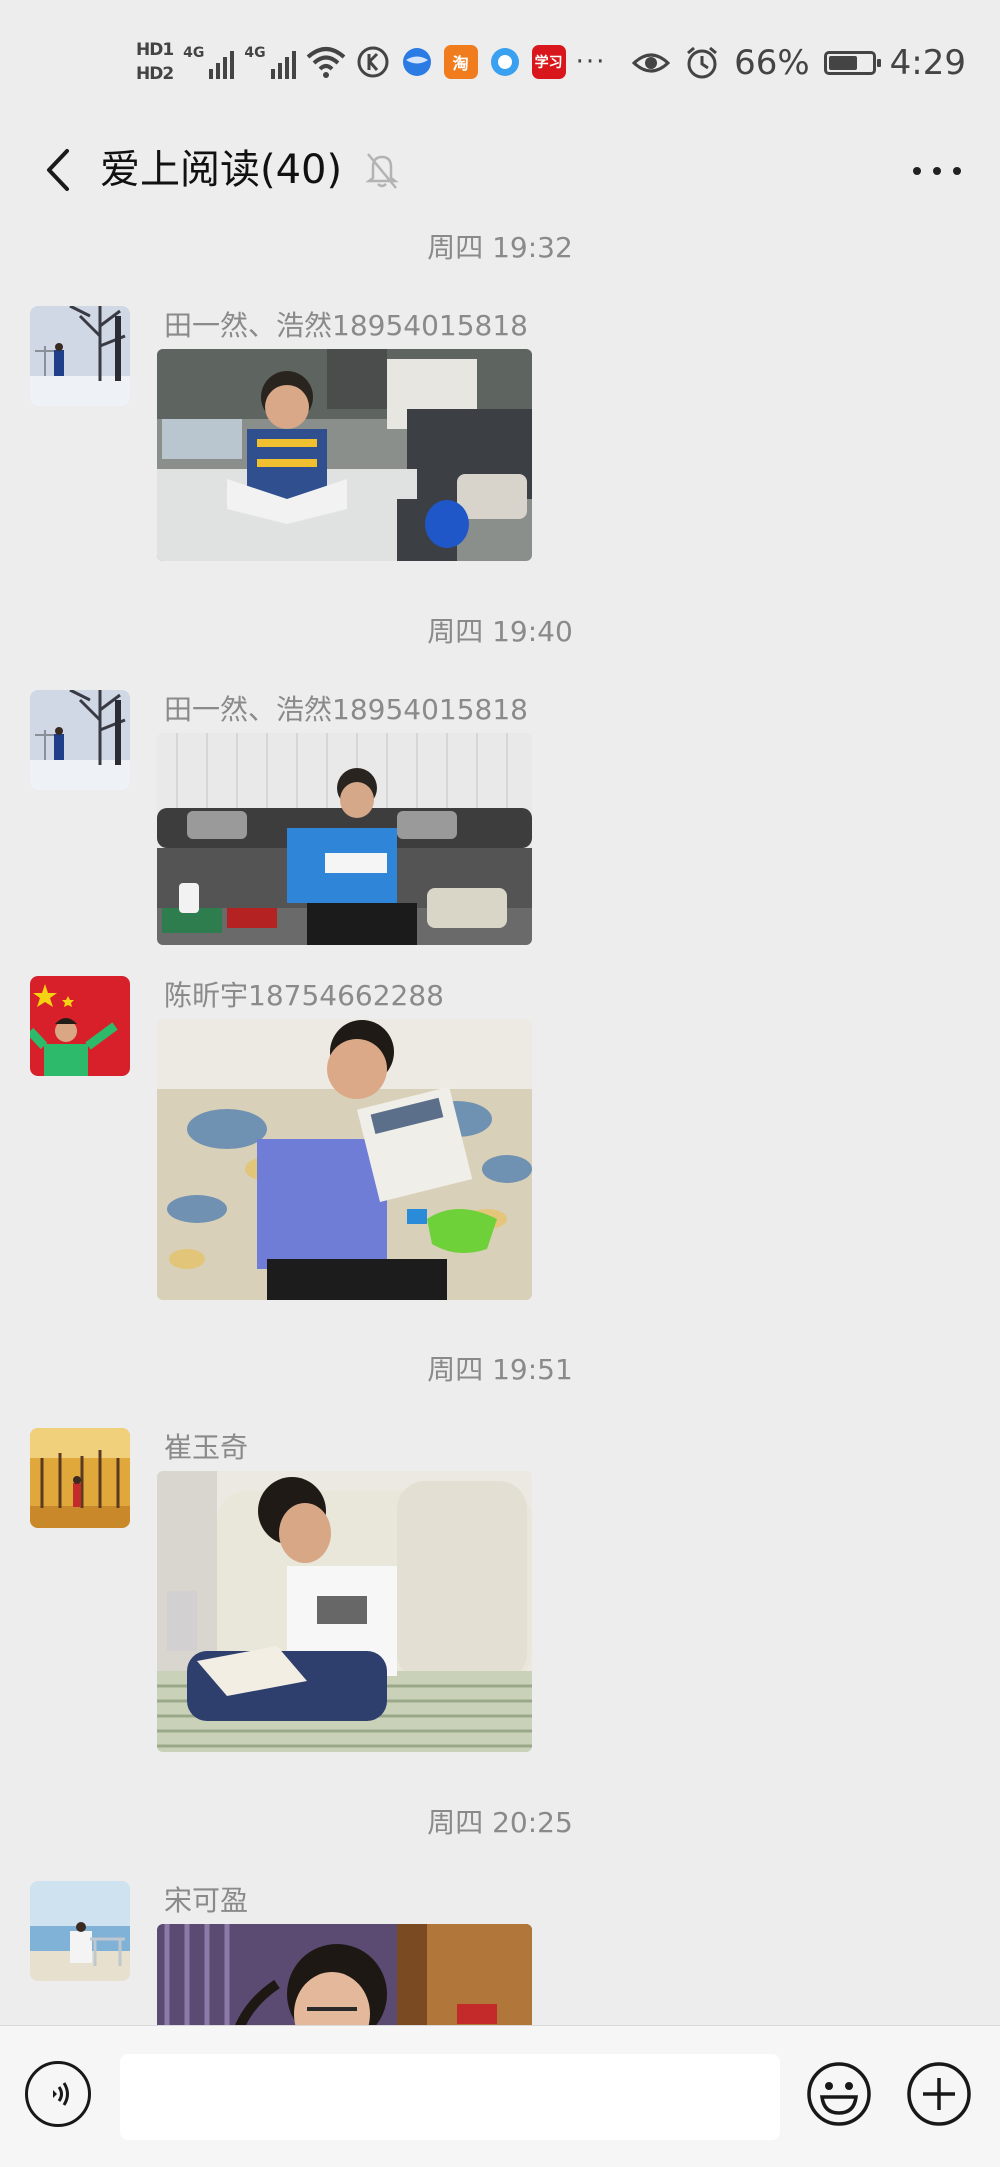  I want to click on chevron-left-icon, so click(58, 170).